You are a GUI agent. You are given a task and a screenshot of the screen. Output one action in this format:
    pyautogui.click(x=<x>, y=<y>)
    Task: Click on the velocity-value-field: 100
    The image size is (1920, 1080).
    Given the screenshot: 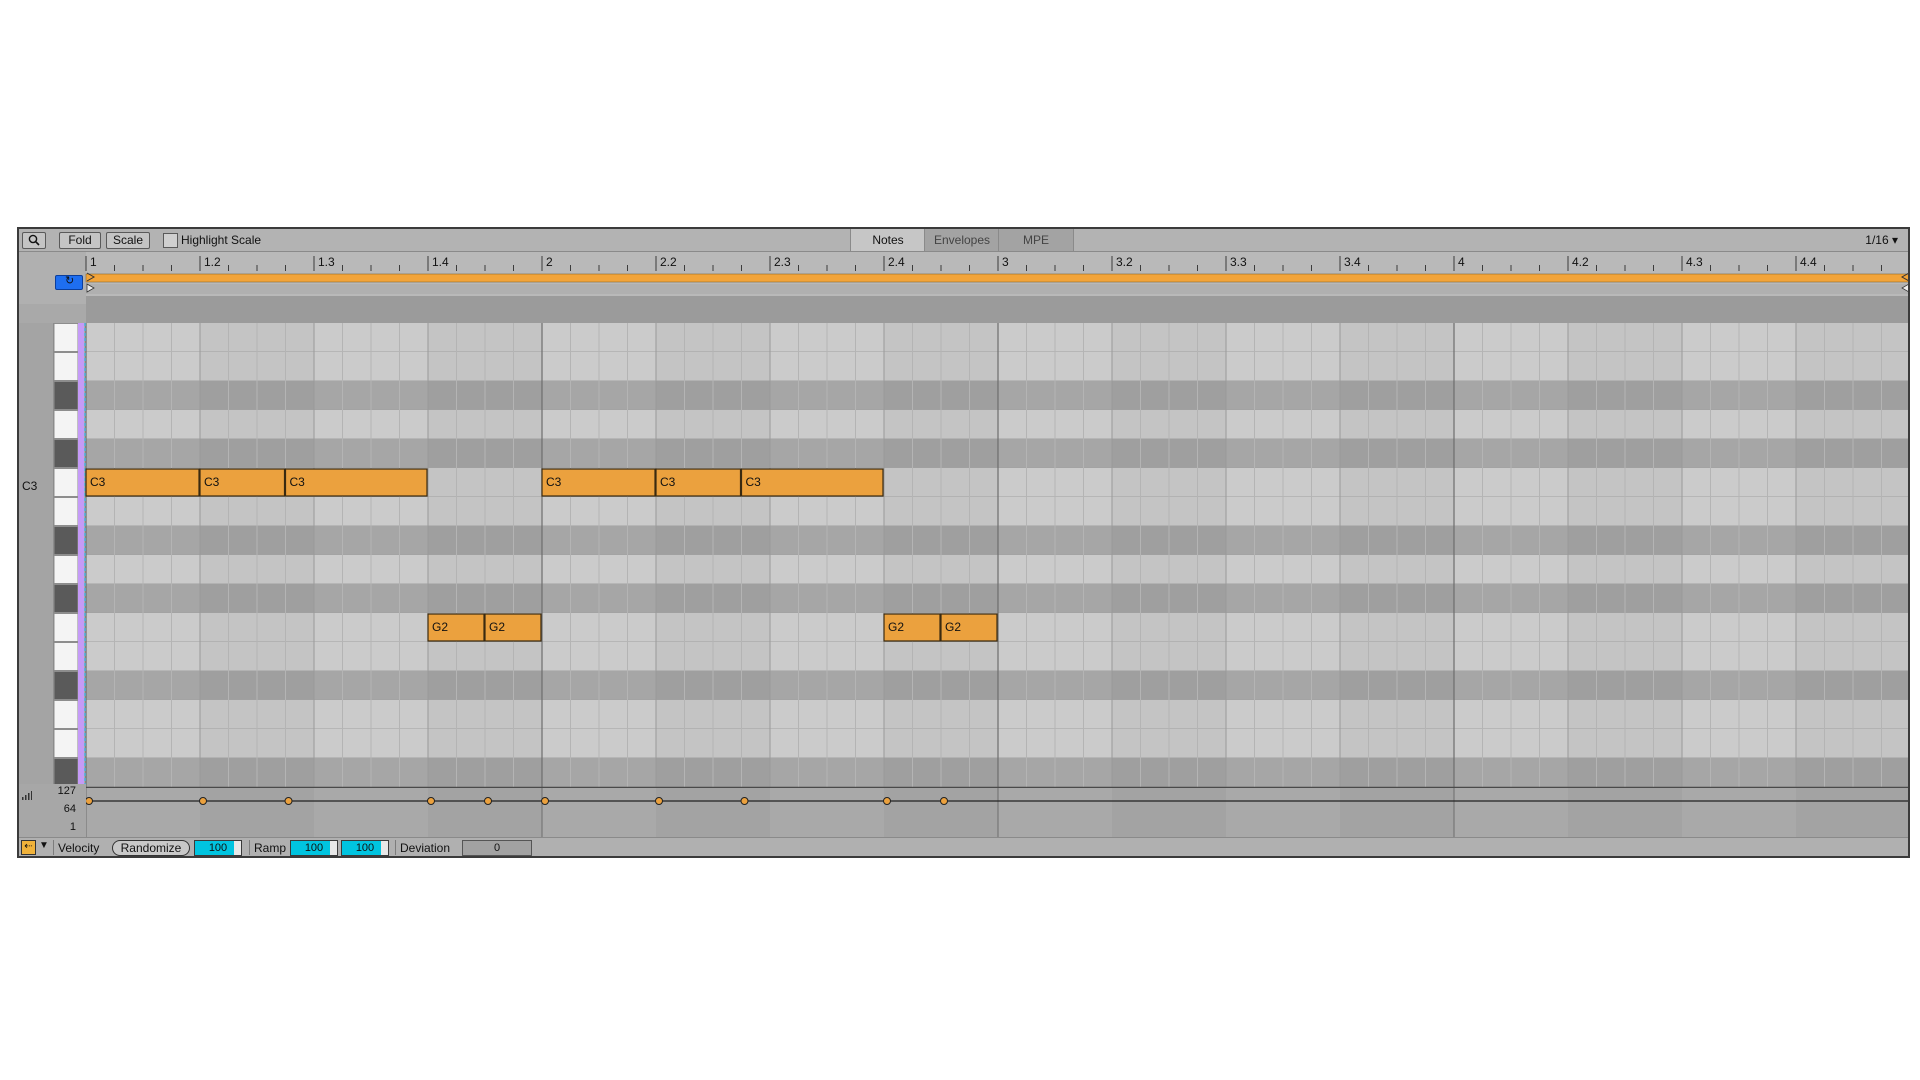 What is the action you would take?
    pyautogui.click(x=218, y=848)
    